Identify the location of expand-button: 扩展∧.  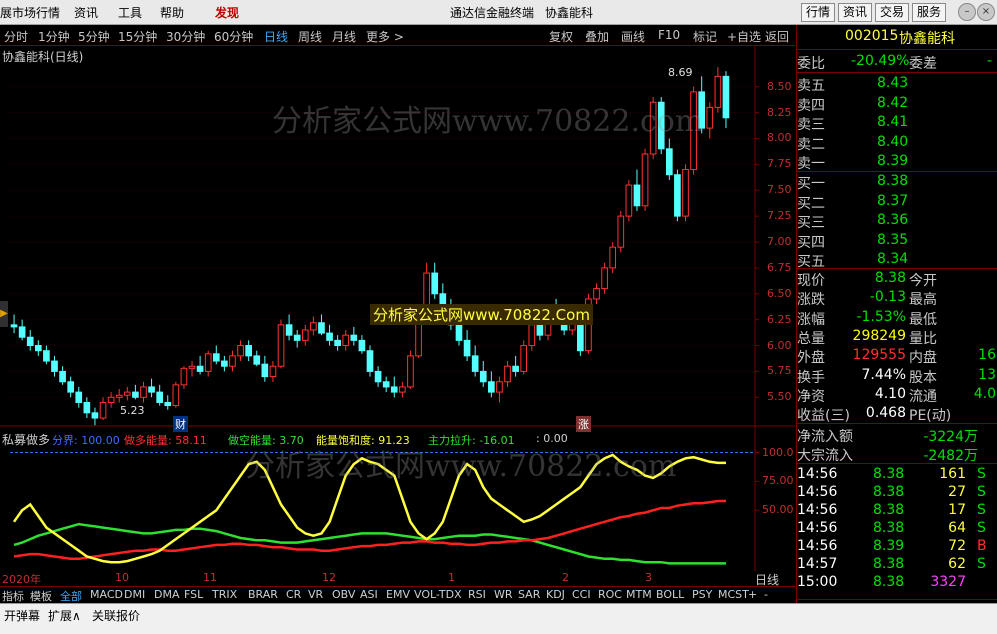
(64, 615).